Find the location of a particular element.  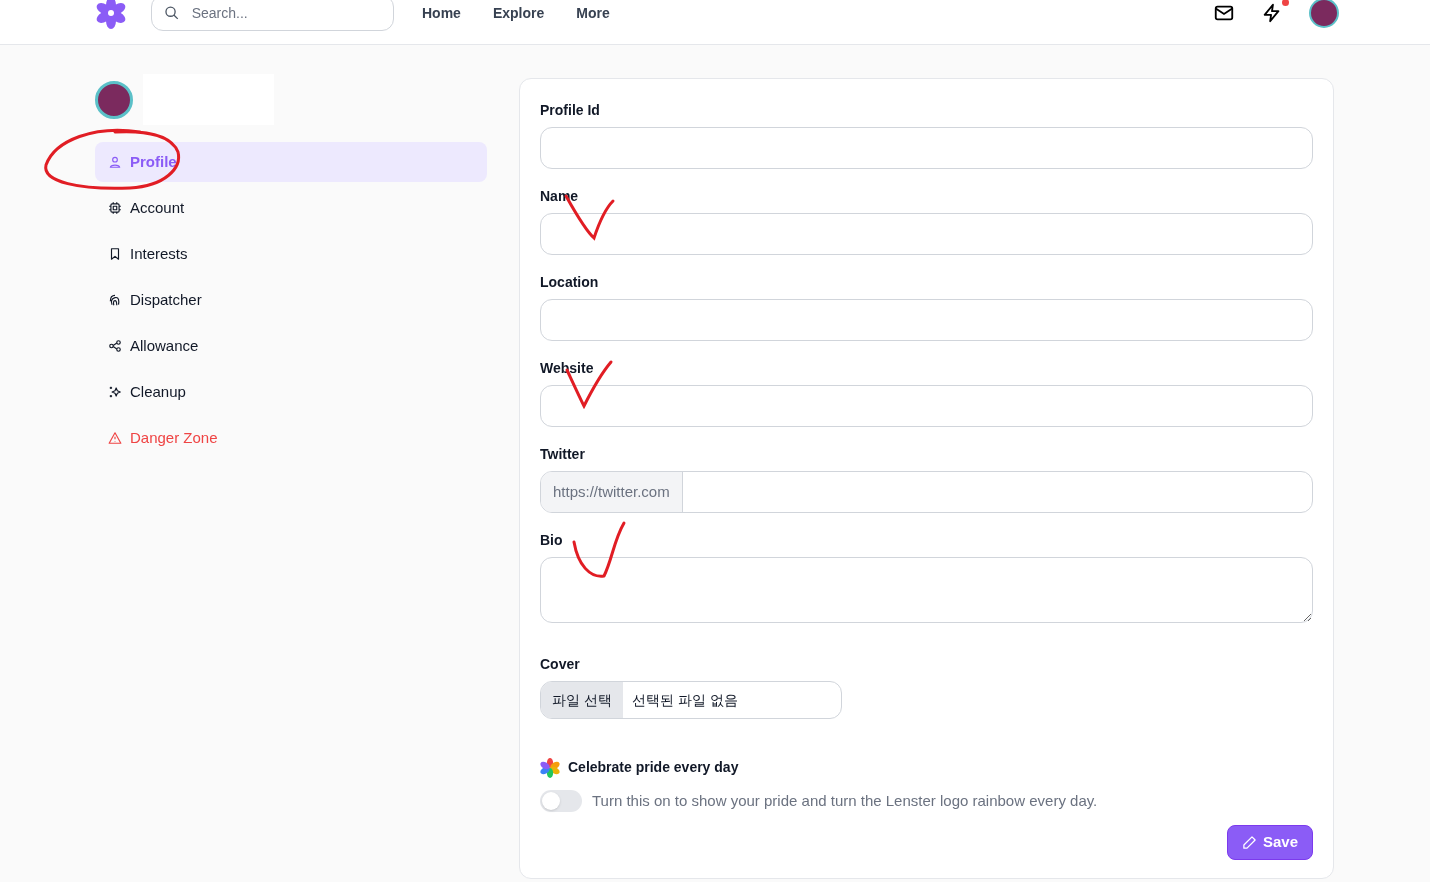

sidebar-item: Allowance is located at coordinates (291, 346).